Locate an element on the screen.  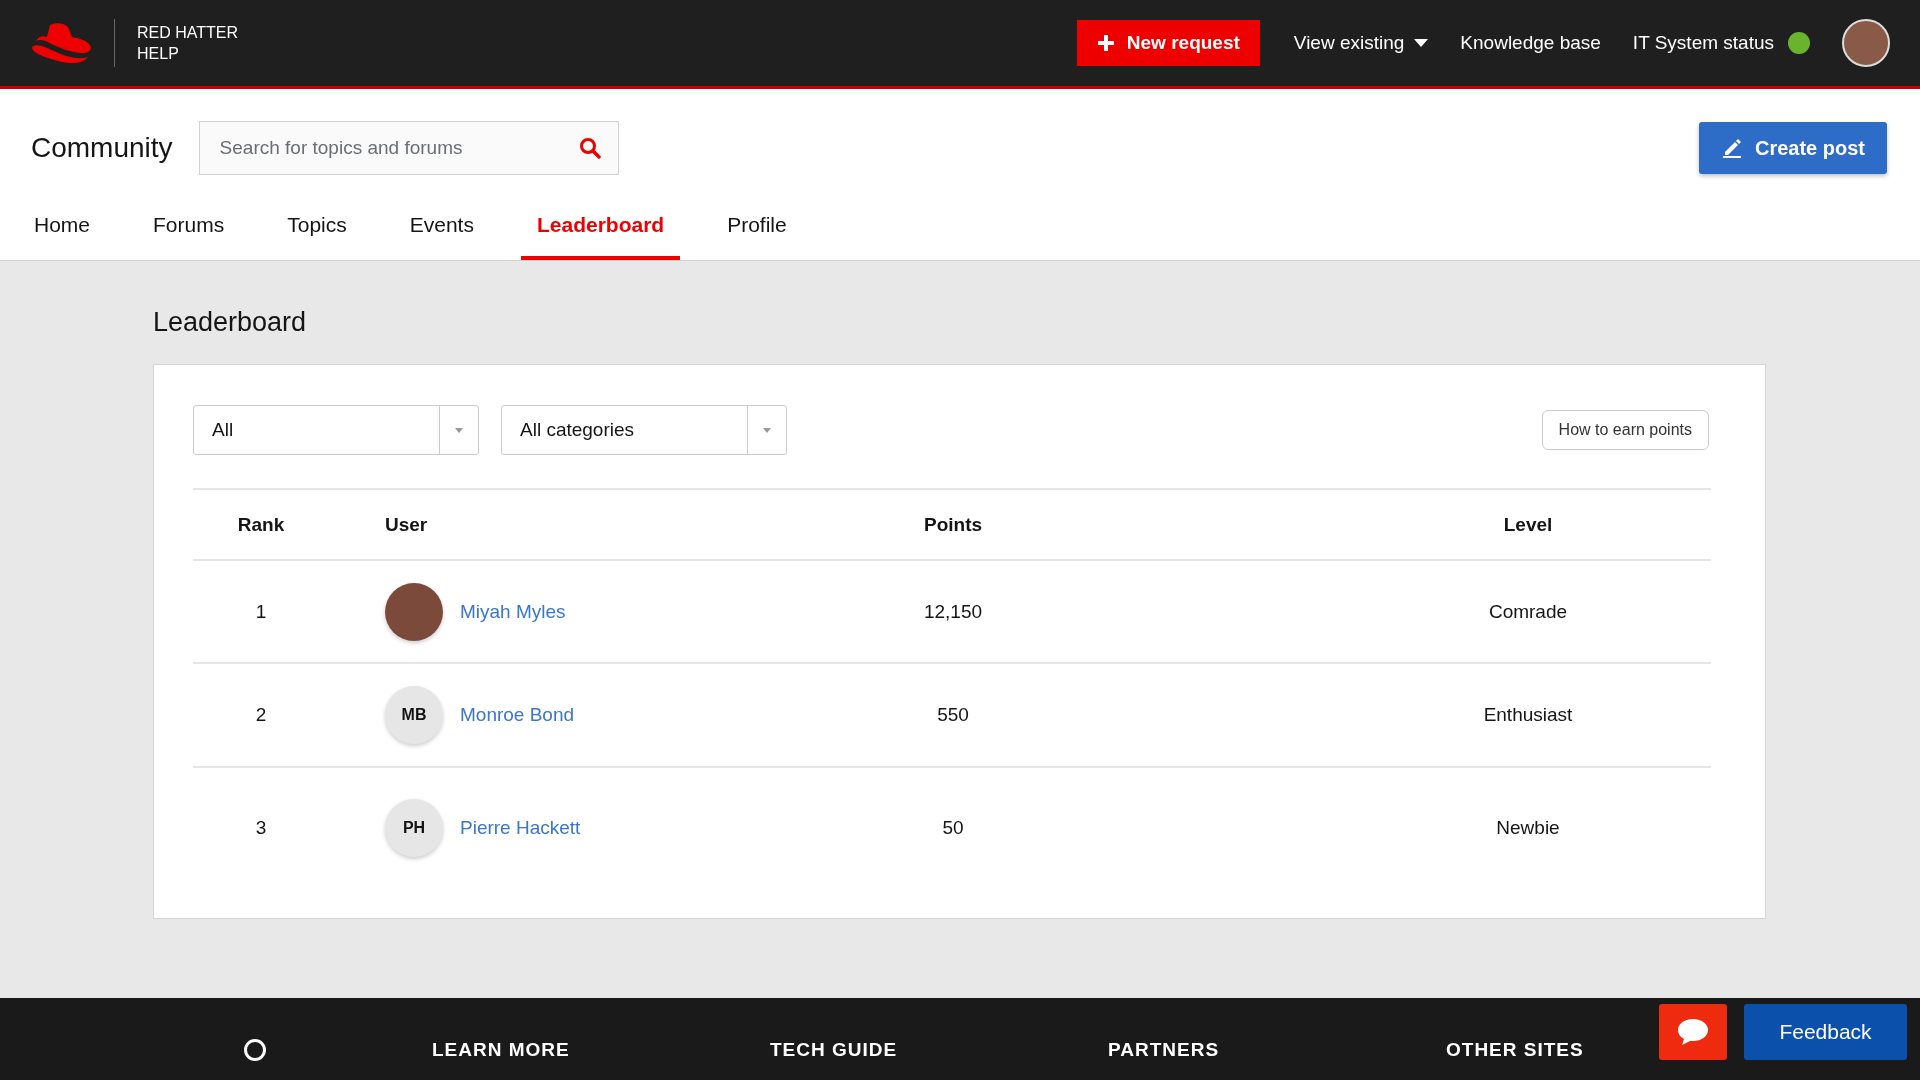
filter-dropdown: All is located at coordinates (336, 430).